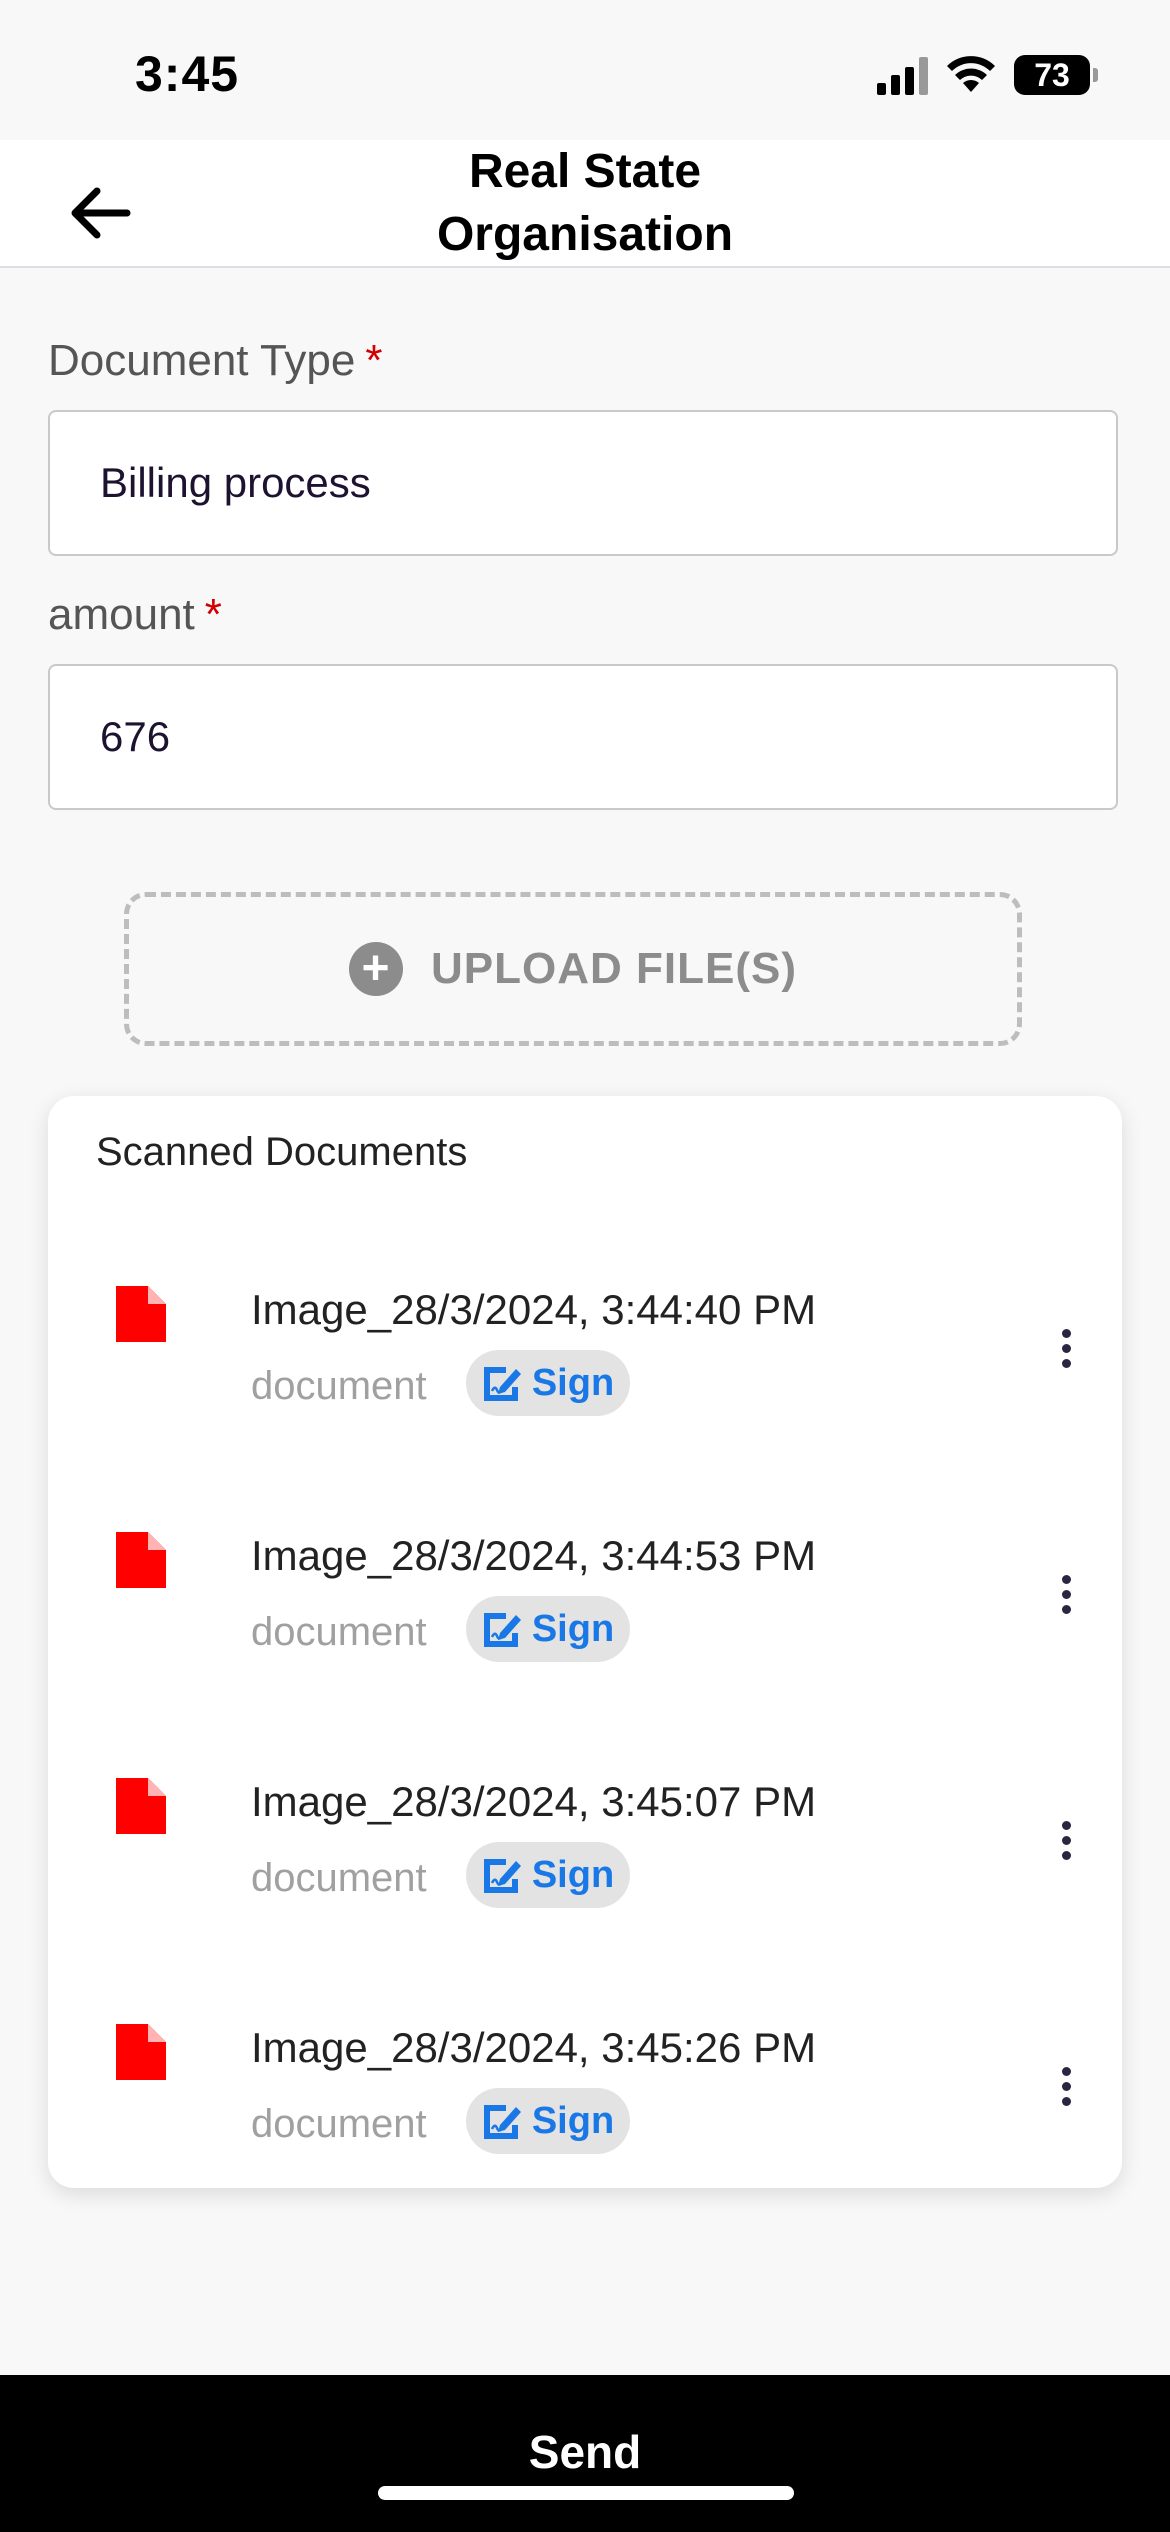  Describe the element at coordinates (534, 2047) in the screenshot. I see `document-name: Image_28/3/2024, 3:45:26 PM` at that location.